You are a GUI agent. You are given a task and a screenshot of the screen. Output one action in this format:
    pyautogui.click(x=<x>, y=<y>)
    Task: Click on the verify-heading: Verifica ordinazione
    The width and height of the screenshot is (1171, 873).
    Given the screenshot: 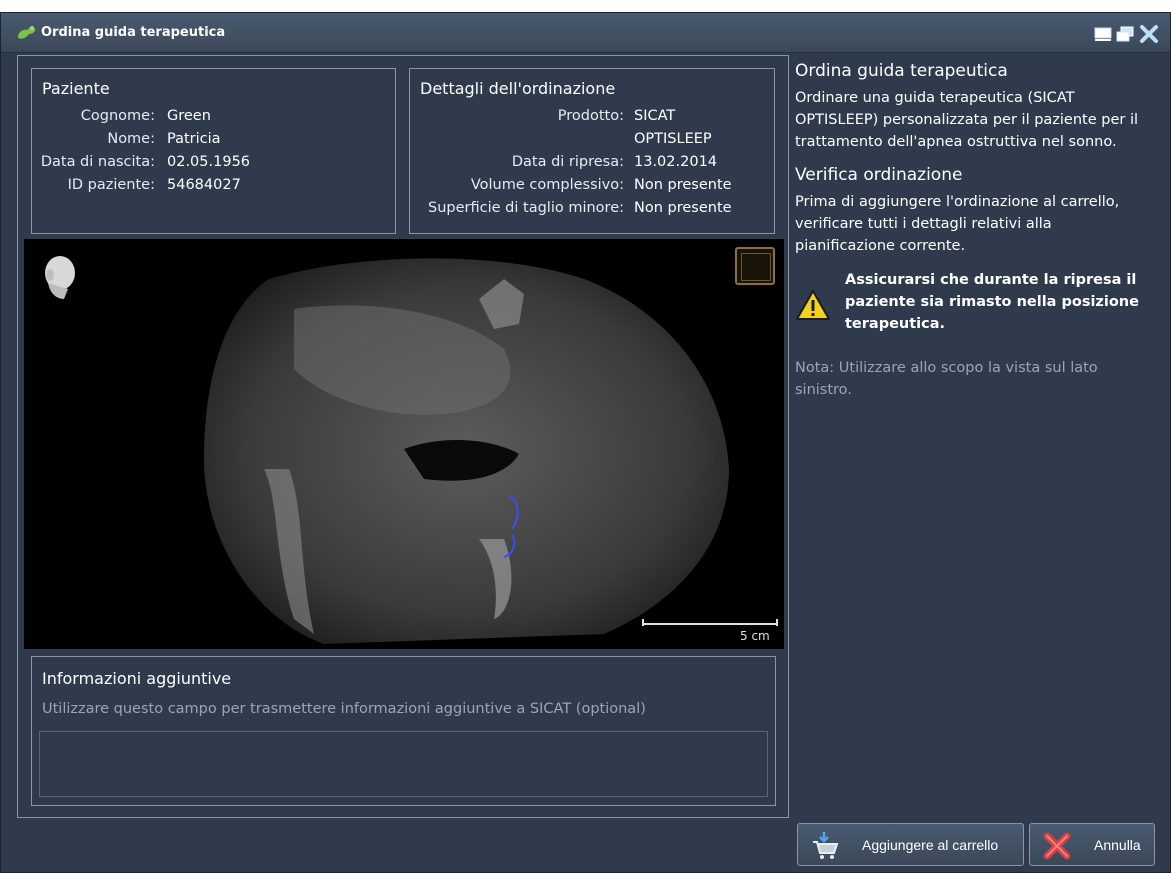 What is the action you would take?
    pyautogui.click(x=879, y=175)
    